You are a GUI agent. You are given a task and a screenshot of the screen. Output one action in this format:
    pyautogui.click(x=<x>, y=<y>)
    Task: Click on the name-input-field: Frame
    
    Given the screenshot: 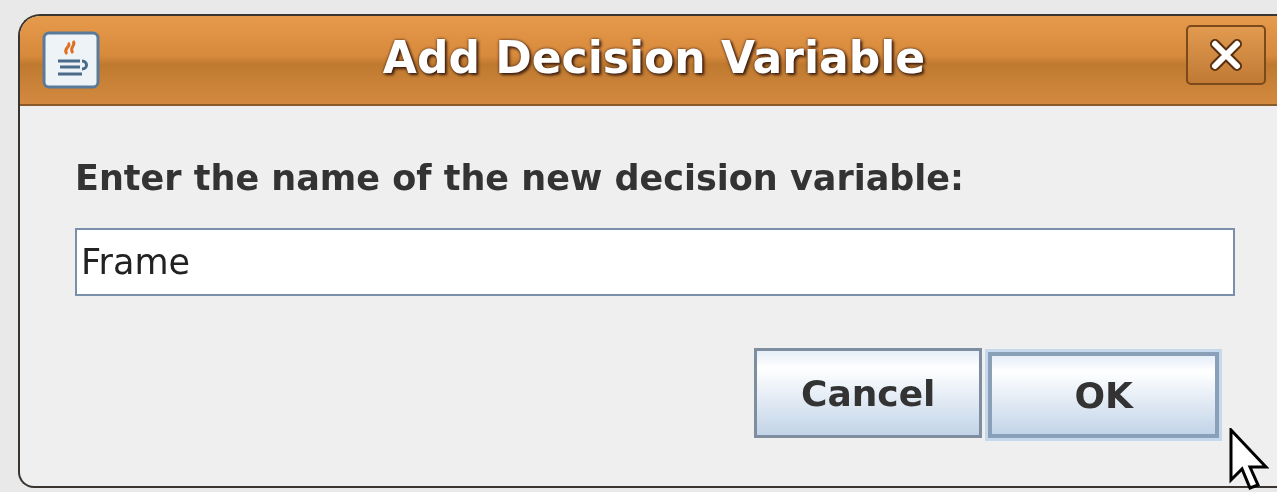 What is the action you would take?
    pyautogui.click(x=655, y=262)
    